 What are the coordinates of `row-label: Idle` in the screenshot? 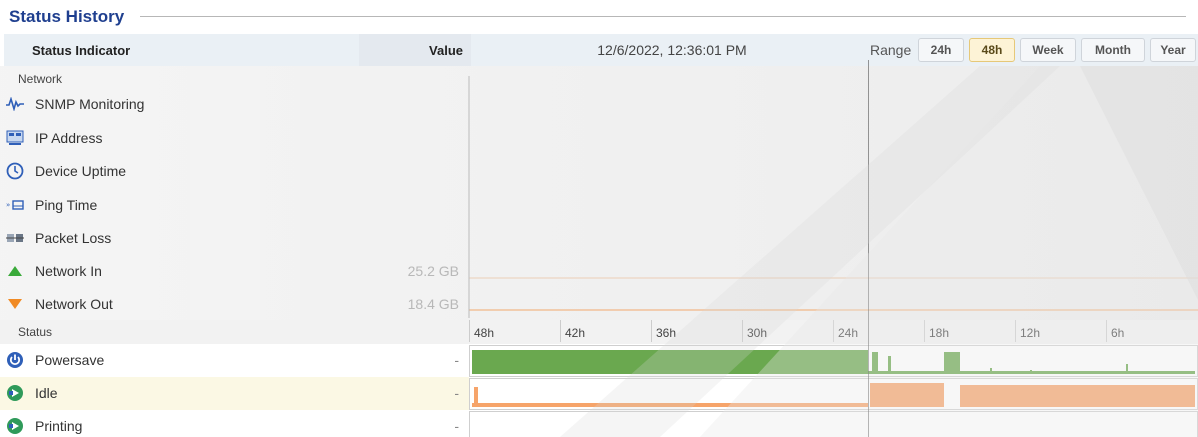 It's located at (46, 393).